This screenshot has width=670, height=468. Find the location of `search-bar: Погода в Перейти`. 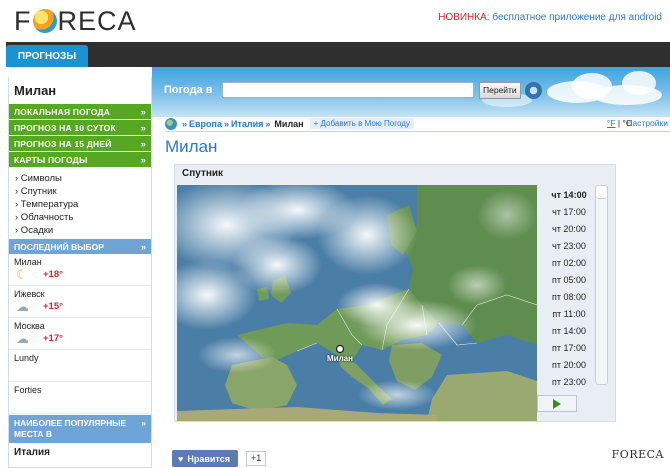

search-bar: Погода в Перейти is located at coordinates (353, 90).